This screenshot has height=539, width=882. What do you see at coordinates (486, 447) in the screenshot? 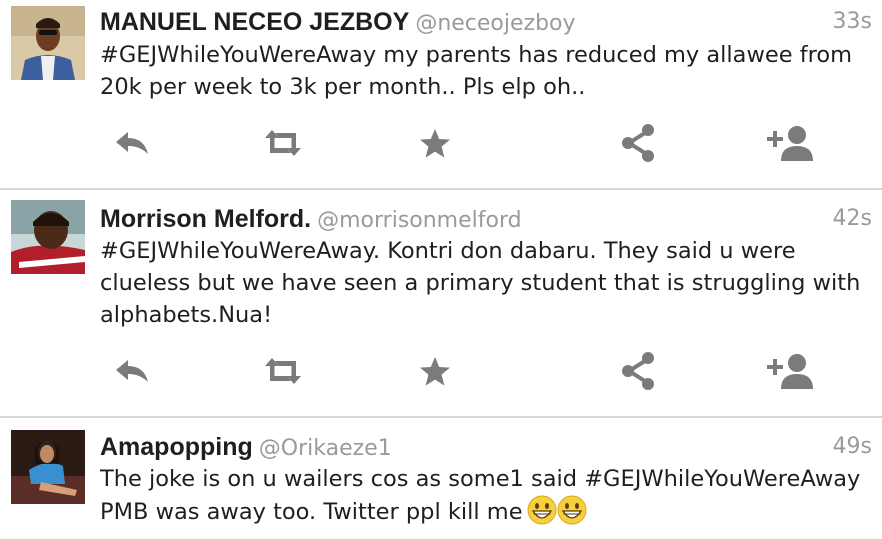
I see `tweet-header: Amapopping @Orikaeze1 49s` at bounding box center [486, 447].